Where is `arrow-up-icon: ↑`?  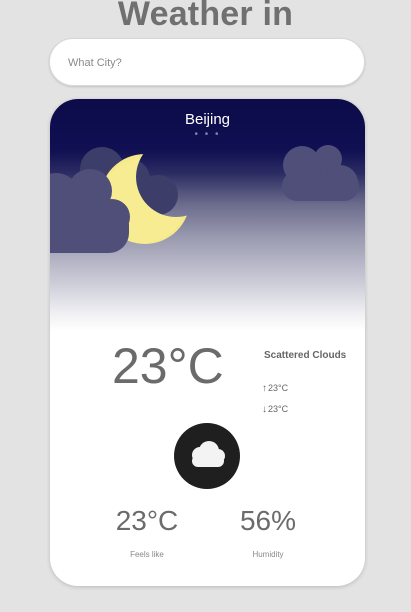
arrow-up-icon: ↑ is located at coordinates (264, 388).